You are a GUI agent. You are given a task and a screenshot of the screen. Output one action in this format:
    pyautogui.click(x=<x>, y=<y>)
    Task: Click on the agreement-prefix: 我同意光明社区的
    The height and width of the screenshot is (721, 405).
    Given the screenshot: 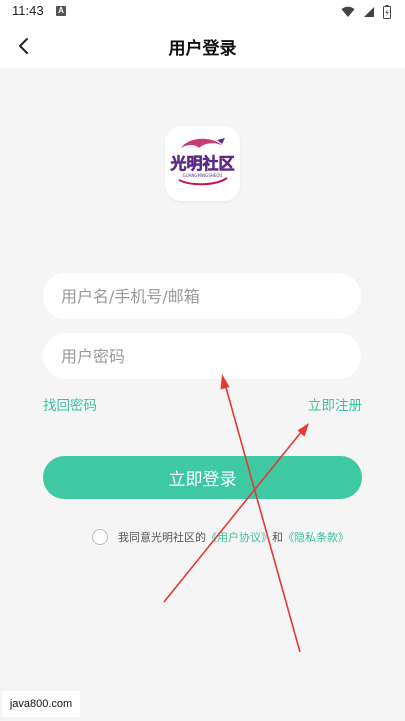 What is the action you would take?
    pyautogui.click(x=162, y=537)
    